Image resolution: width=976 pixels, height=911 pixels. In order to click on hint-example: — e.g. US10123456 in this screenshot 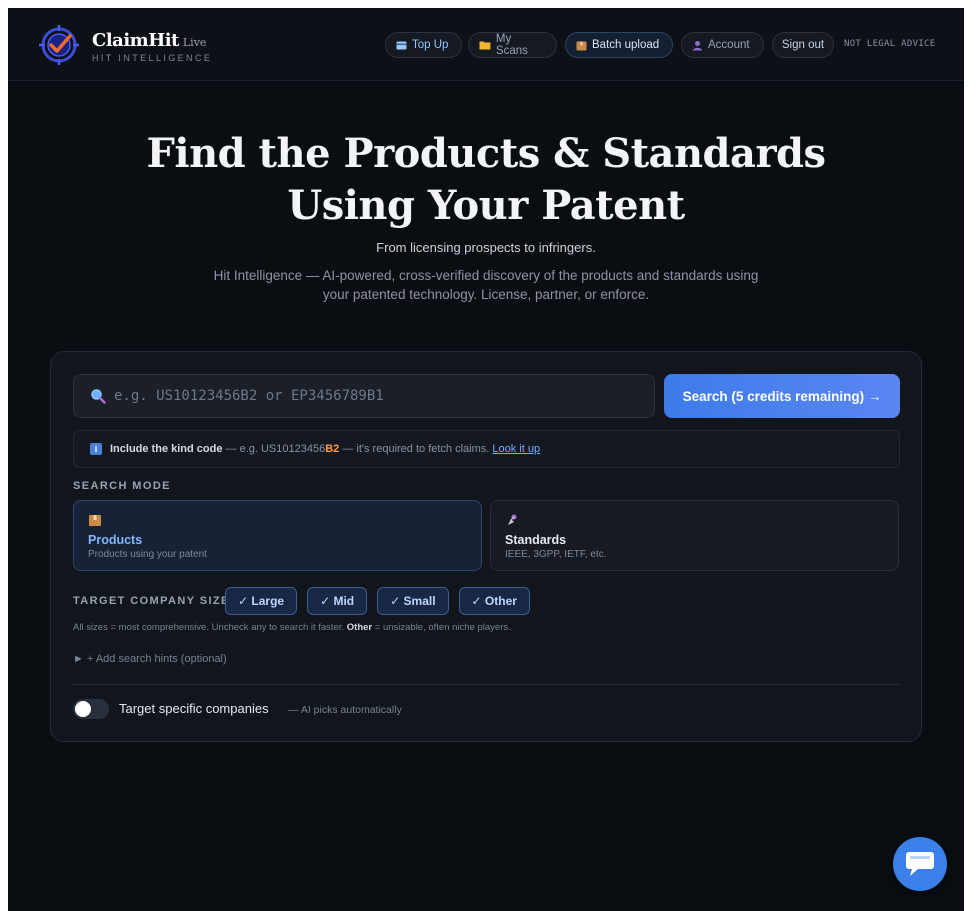, I will do `click(274, 449)`.